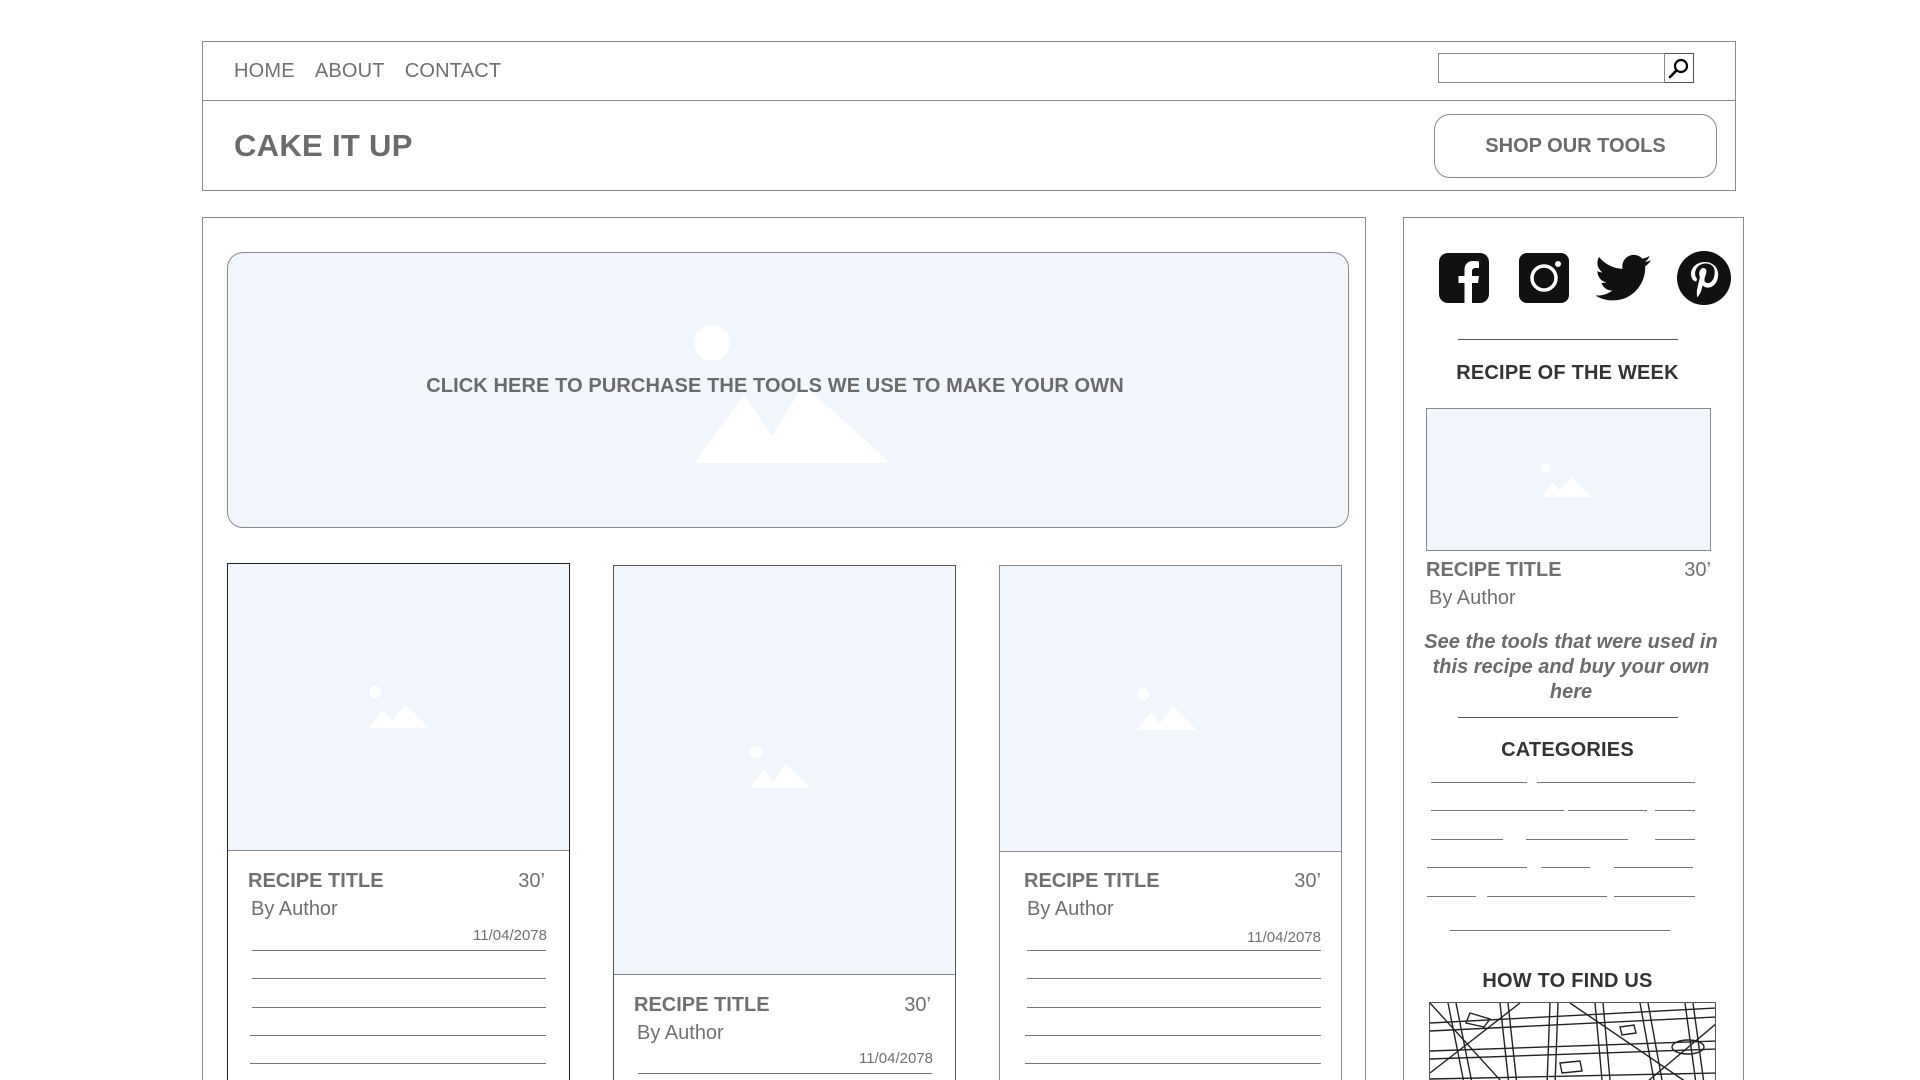  Describe the element at coordinates (1551, 68) in the screenshot. I see `search-input` at that location.